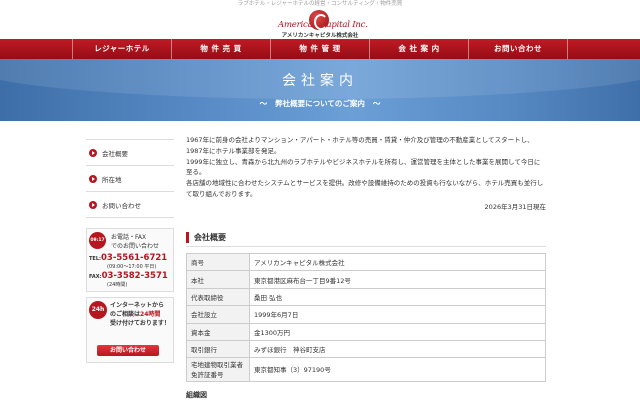 Image resolution: width=640 pixels, height=400 pixels. What do you see at coordinates (134, 276) in the screenshot?
I see `fax-number: 03-3582-3571` at bounding box center [134, 276].